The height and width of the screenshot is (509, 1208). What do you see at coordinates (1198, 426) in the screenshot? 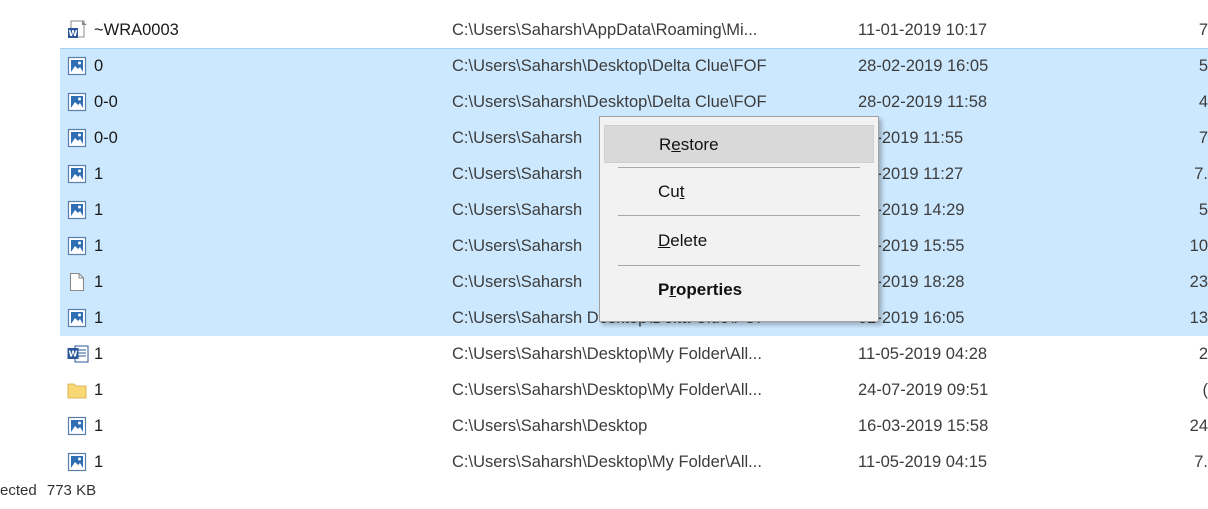
I see `file-size: 24` at bounding box center [1198, 426].